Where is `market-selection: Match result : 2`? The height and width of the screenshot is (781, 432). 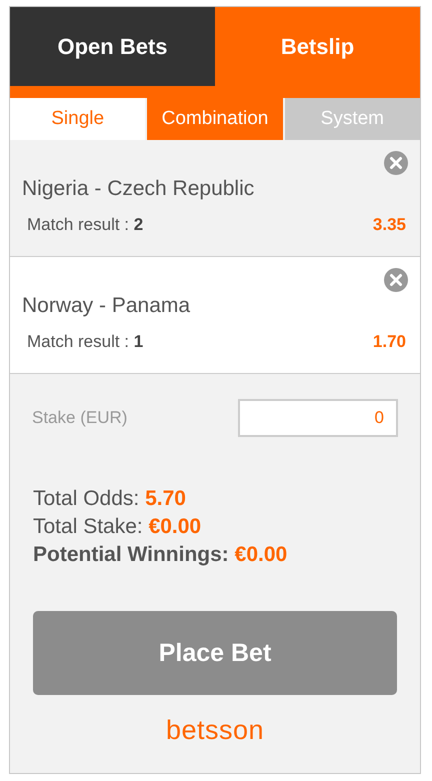
market-selection: Match result : 2 is located at coordinates (85, 225).